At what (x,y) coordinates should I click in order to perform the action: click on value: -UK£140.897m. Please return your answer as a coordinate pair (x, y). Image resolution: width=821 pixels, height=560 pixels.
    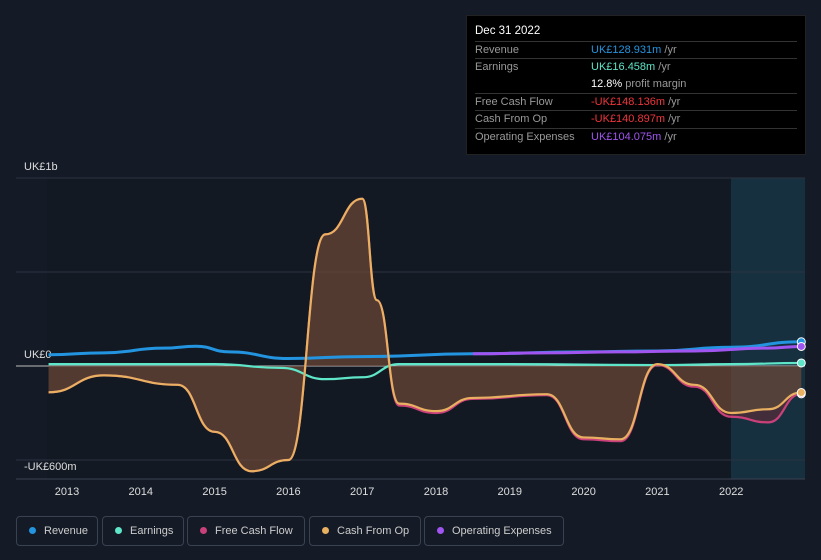
    Looking at the image, I should click on (628, 119).